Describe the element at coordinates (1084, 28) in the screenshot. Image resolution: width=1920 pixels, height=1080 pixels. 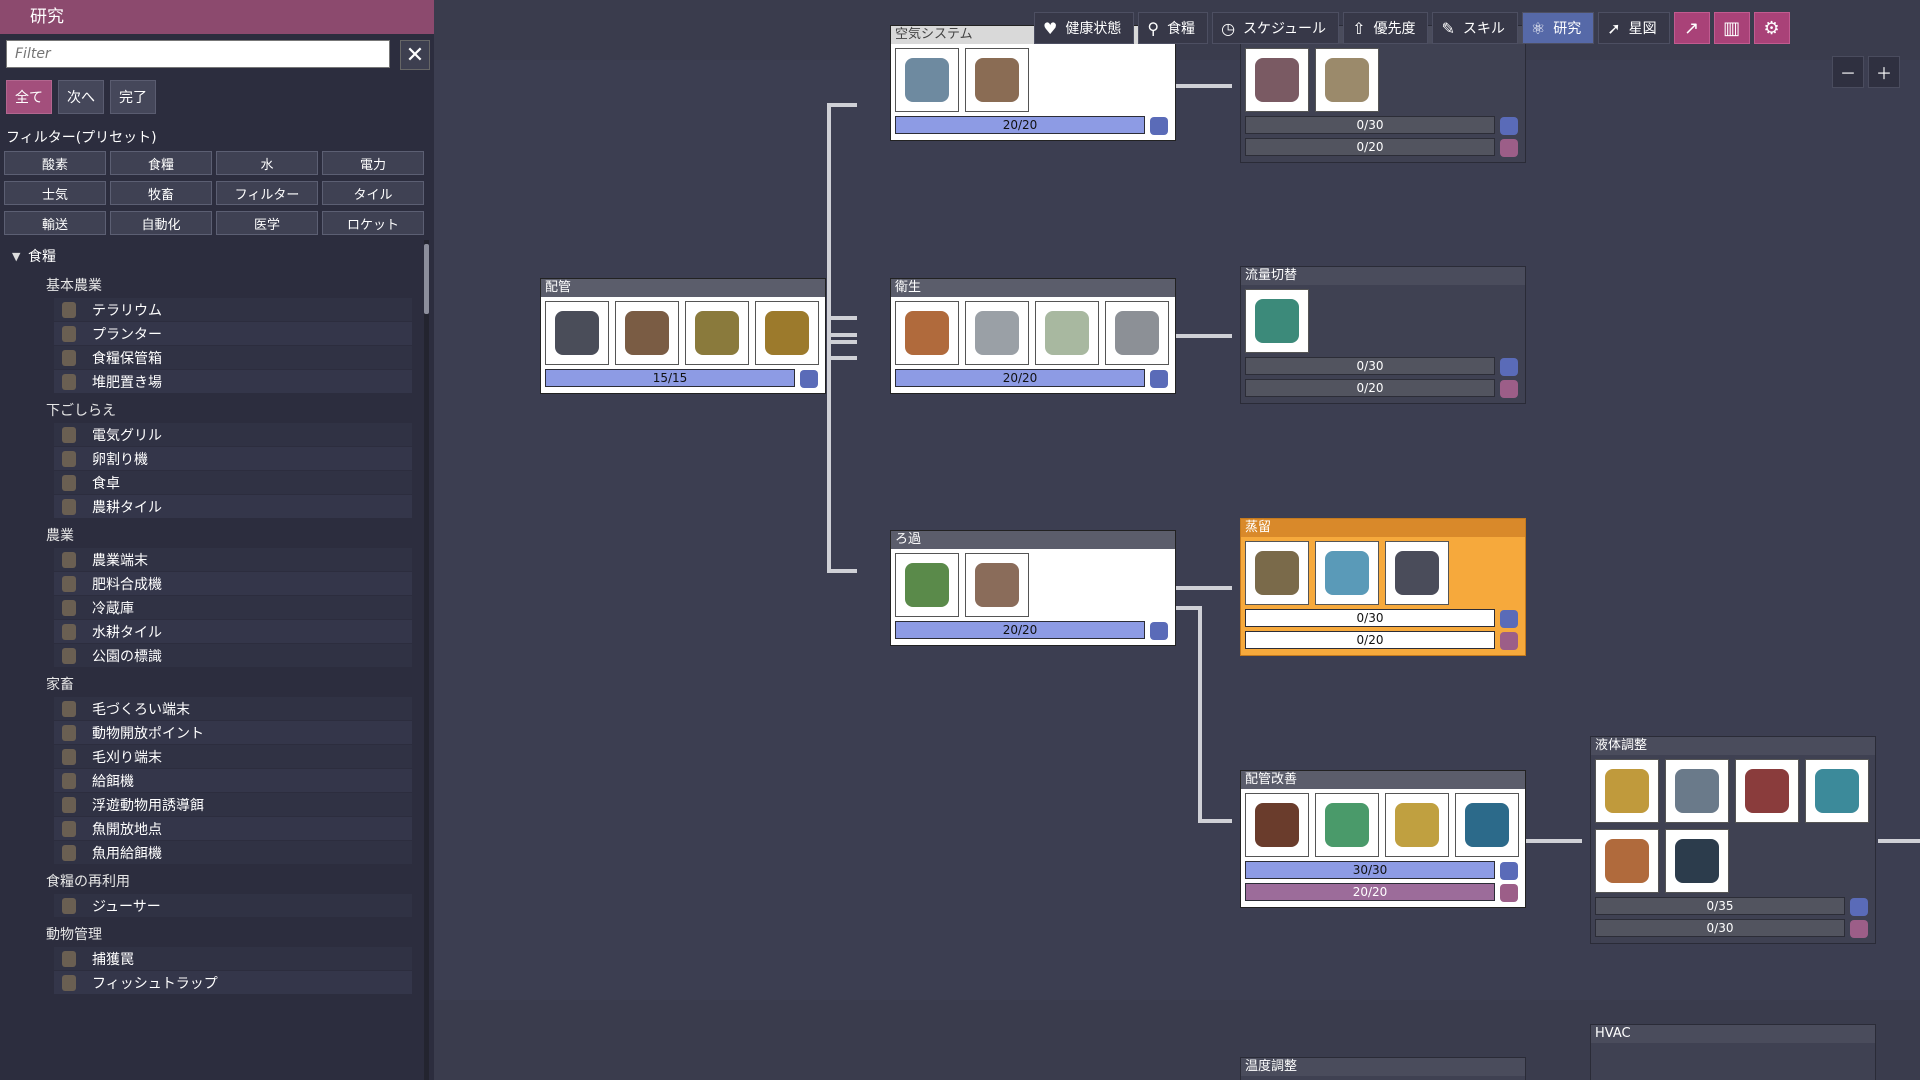
I see `tab-health: ♥ 健康状態` at that location.